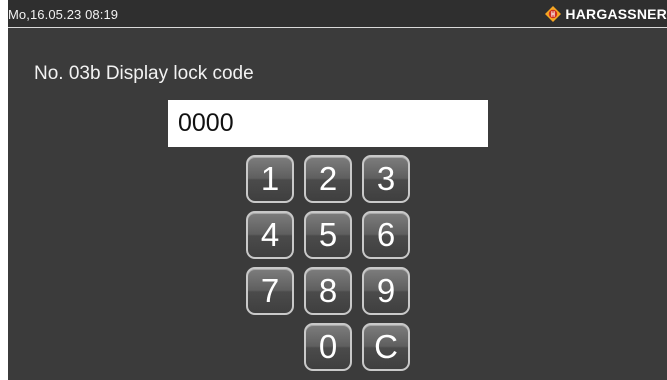 This screenshot has height=380, width=667. What do you see at coordinates (328, 291) in the screenshot?
I see `key-8-button: 8` at bounding box center [328, 291].